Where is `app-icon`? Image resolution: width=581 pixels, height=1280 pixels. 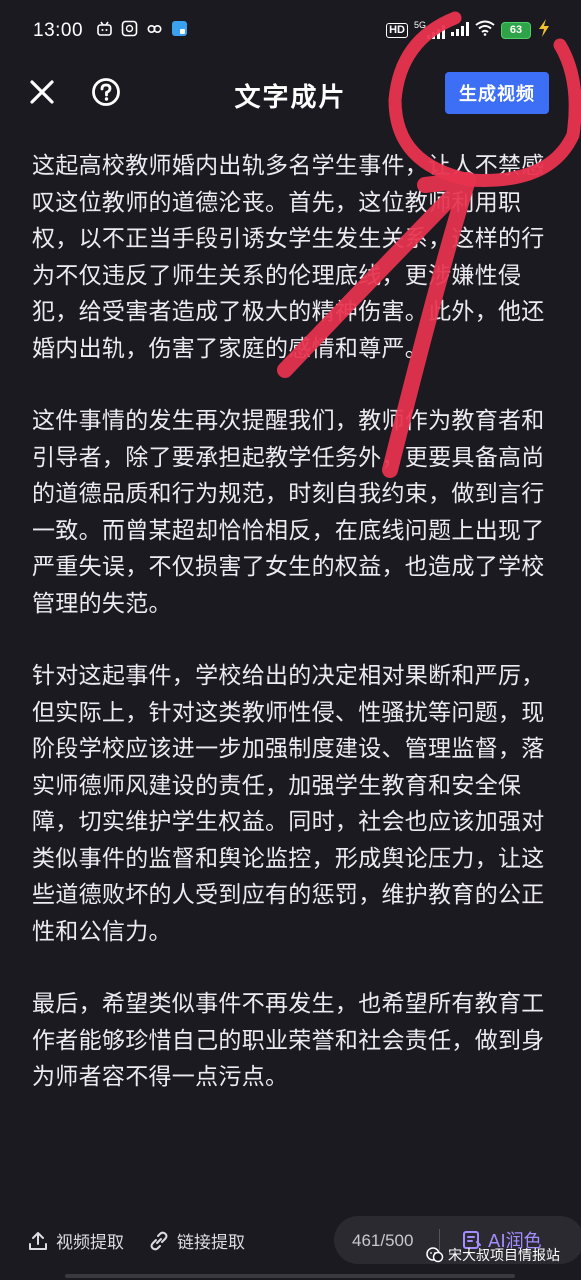
app-icon is located at coordinates (179, 28).